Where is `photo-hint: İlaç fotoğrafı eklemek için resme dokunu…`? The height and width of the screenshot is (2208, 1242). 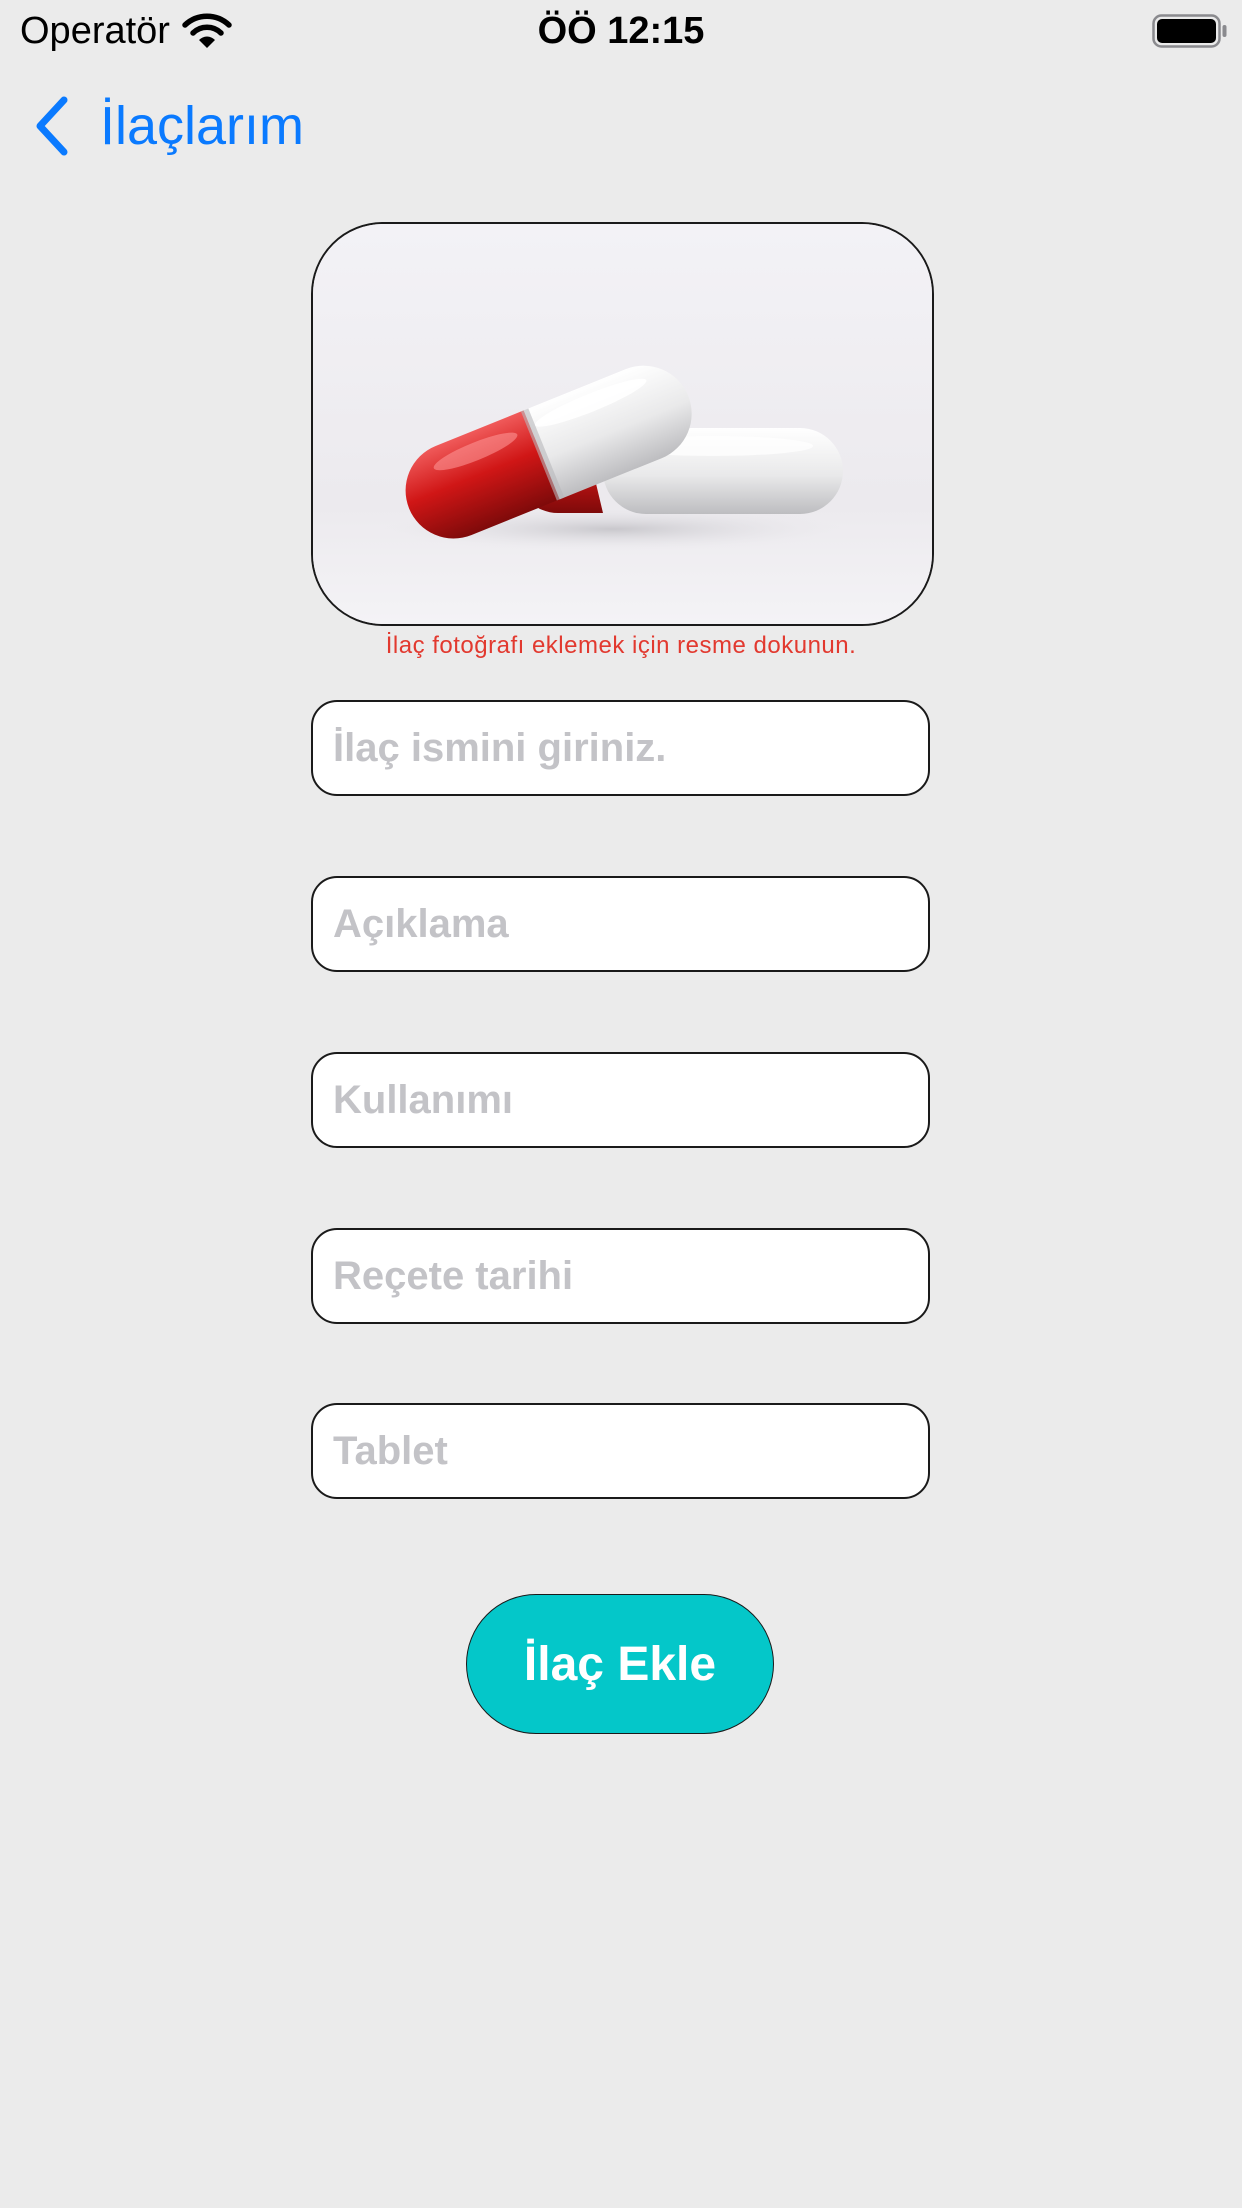 photo-hint: İlaç fotoğrafı eklemek için resme dokunu… is located at coordinates (621, 645).